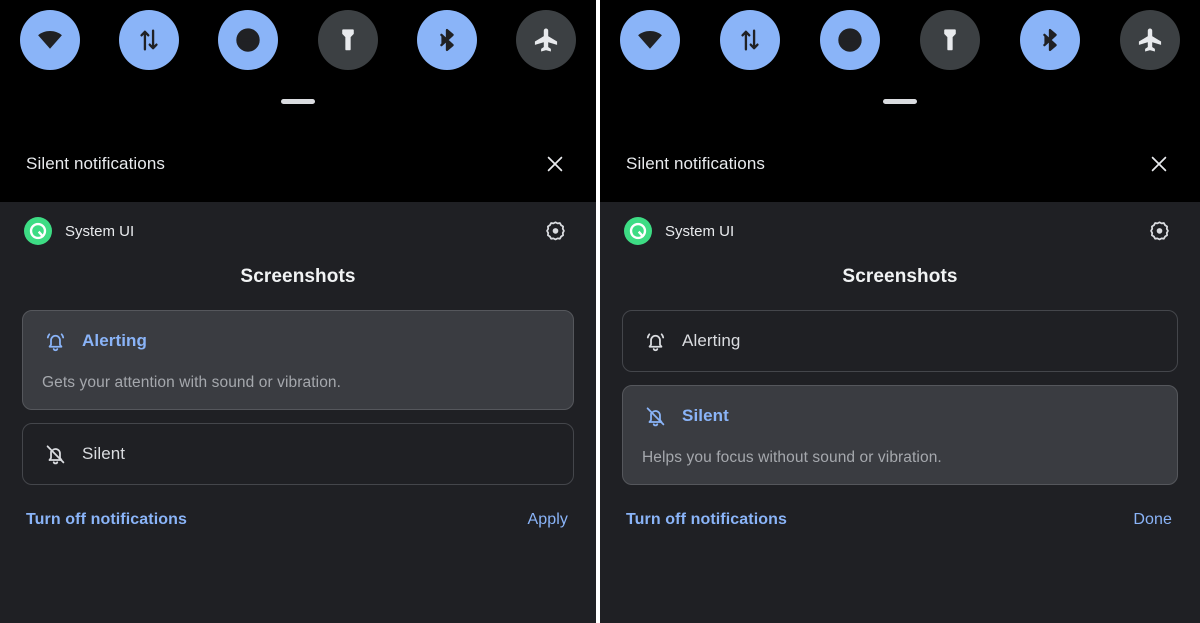 This screenshot has width=1200, height=623. What do you see at coordinates (547, 520) in the screenshot?
I see `confirm-button: Apply` at bounding box center [547, 520].